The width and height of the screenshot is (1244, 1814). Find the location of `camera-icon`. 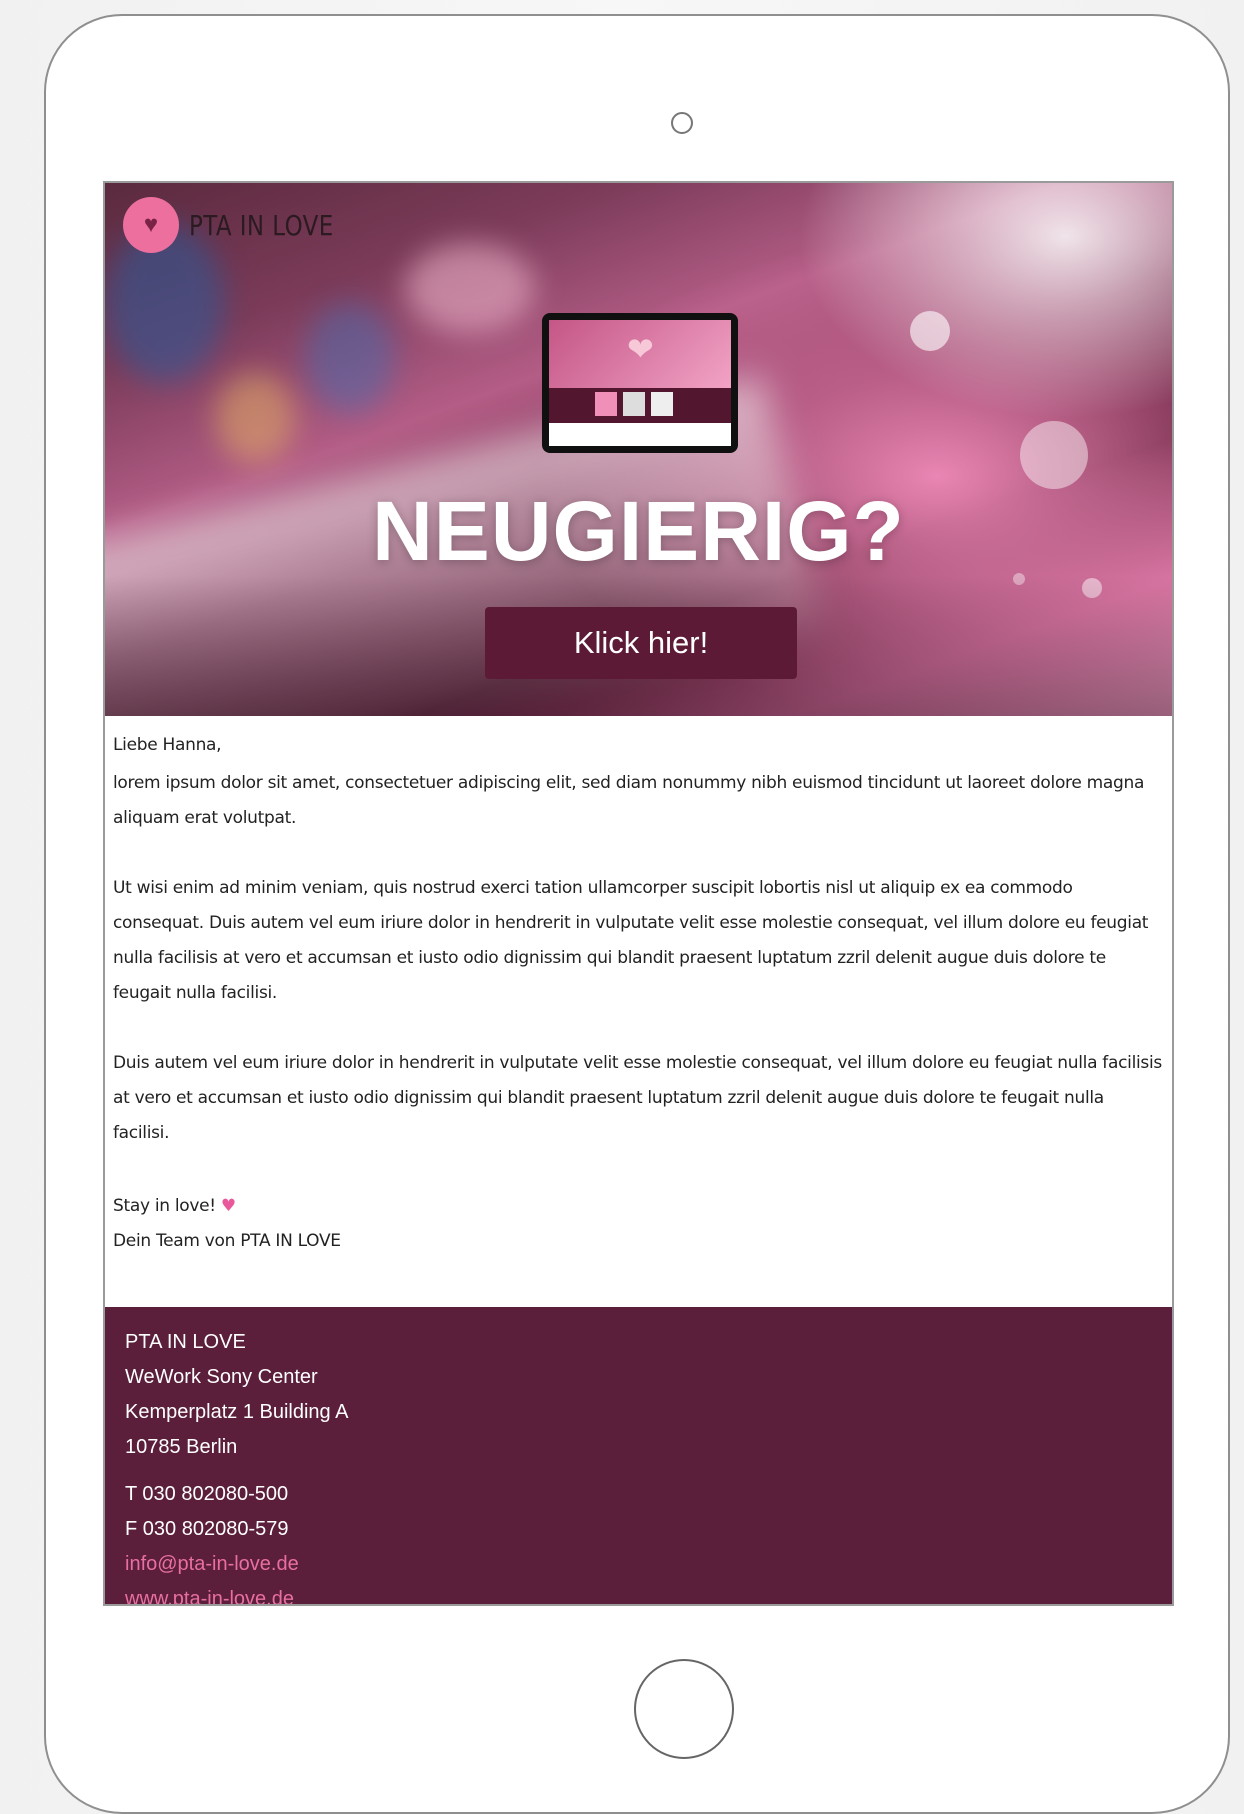

camera-icon is located at coordinates (682, 123).